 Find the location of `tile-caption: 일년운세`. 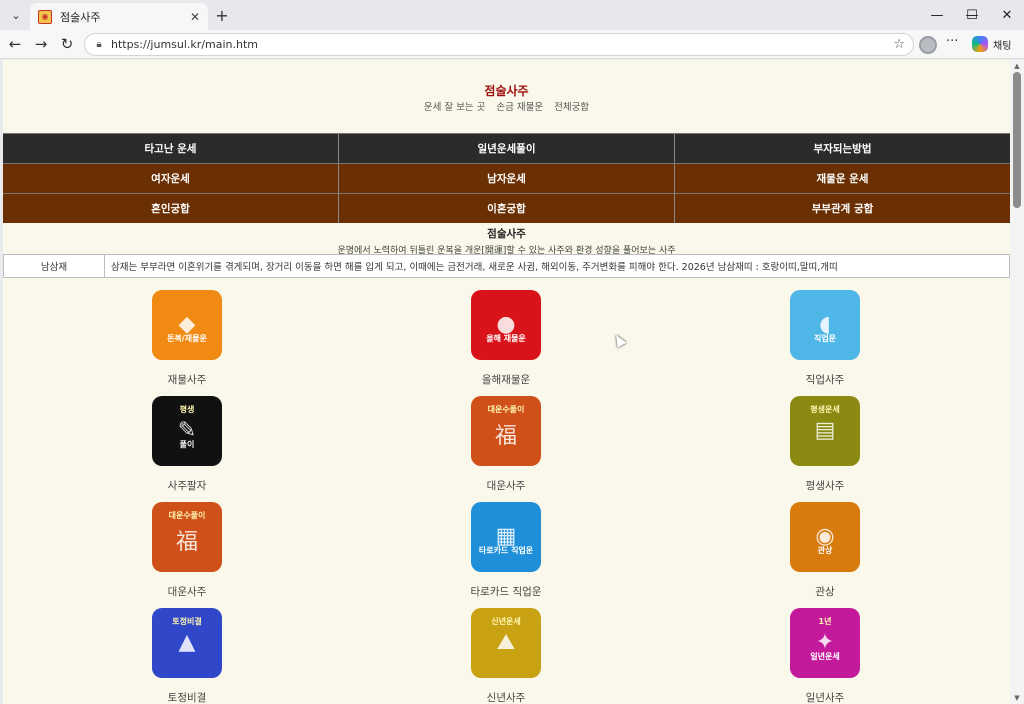

tile-caption: 일년운세 is located at coordinates (825, 656).